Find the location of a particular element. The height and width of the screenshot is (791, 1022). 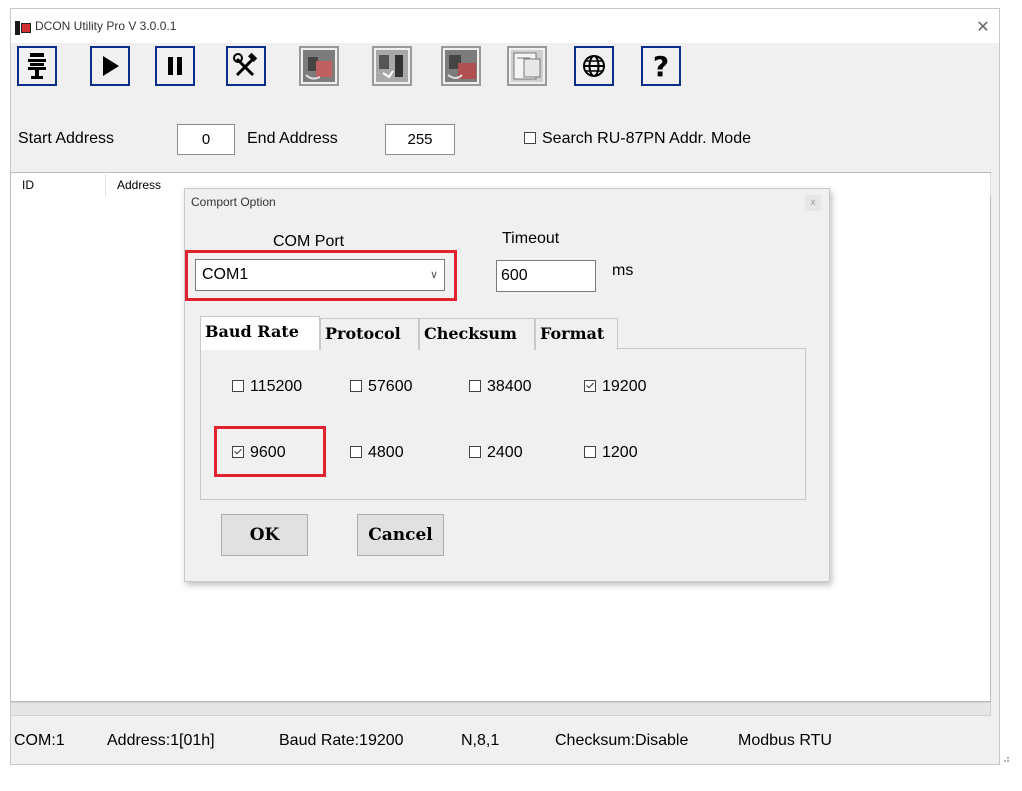

dialog-close-icon: x is located at coordinates (813, 203).